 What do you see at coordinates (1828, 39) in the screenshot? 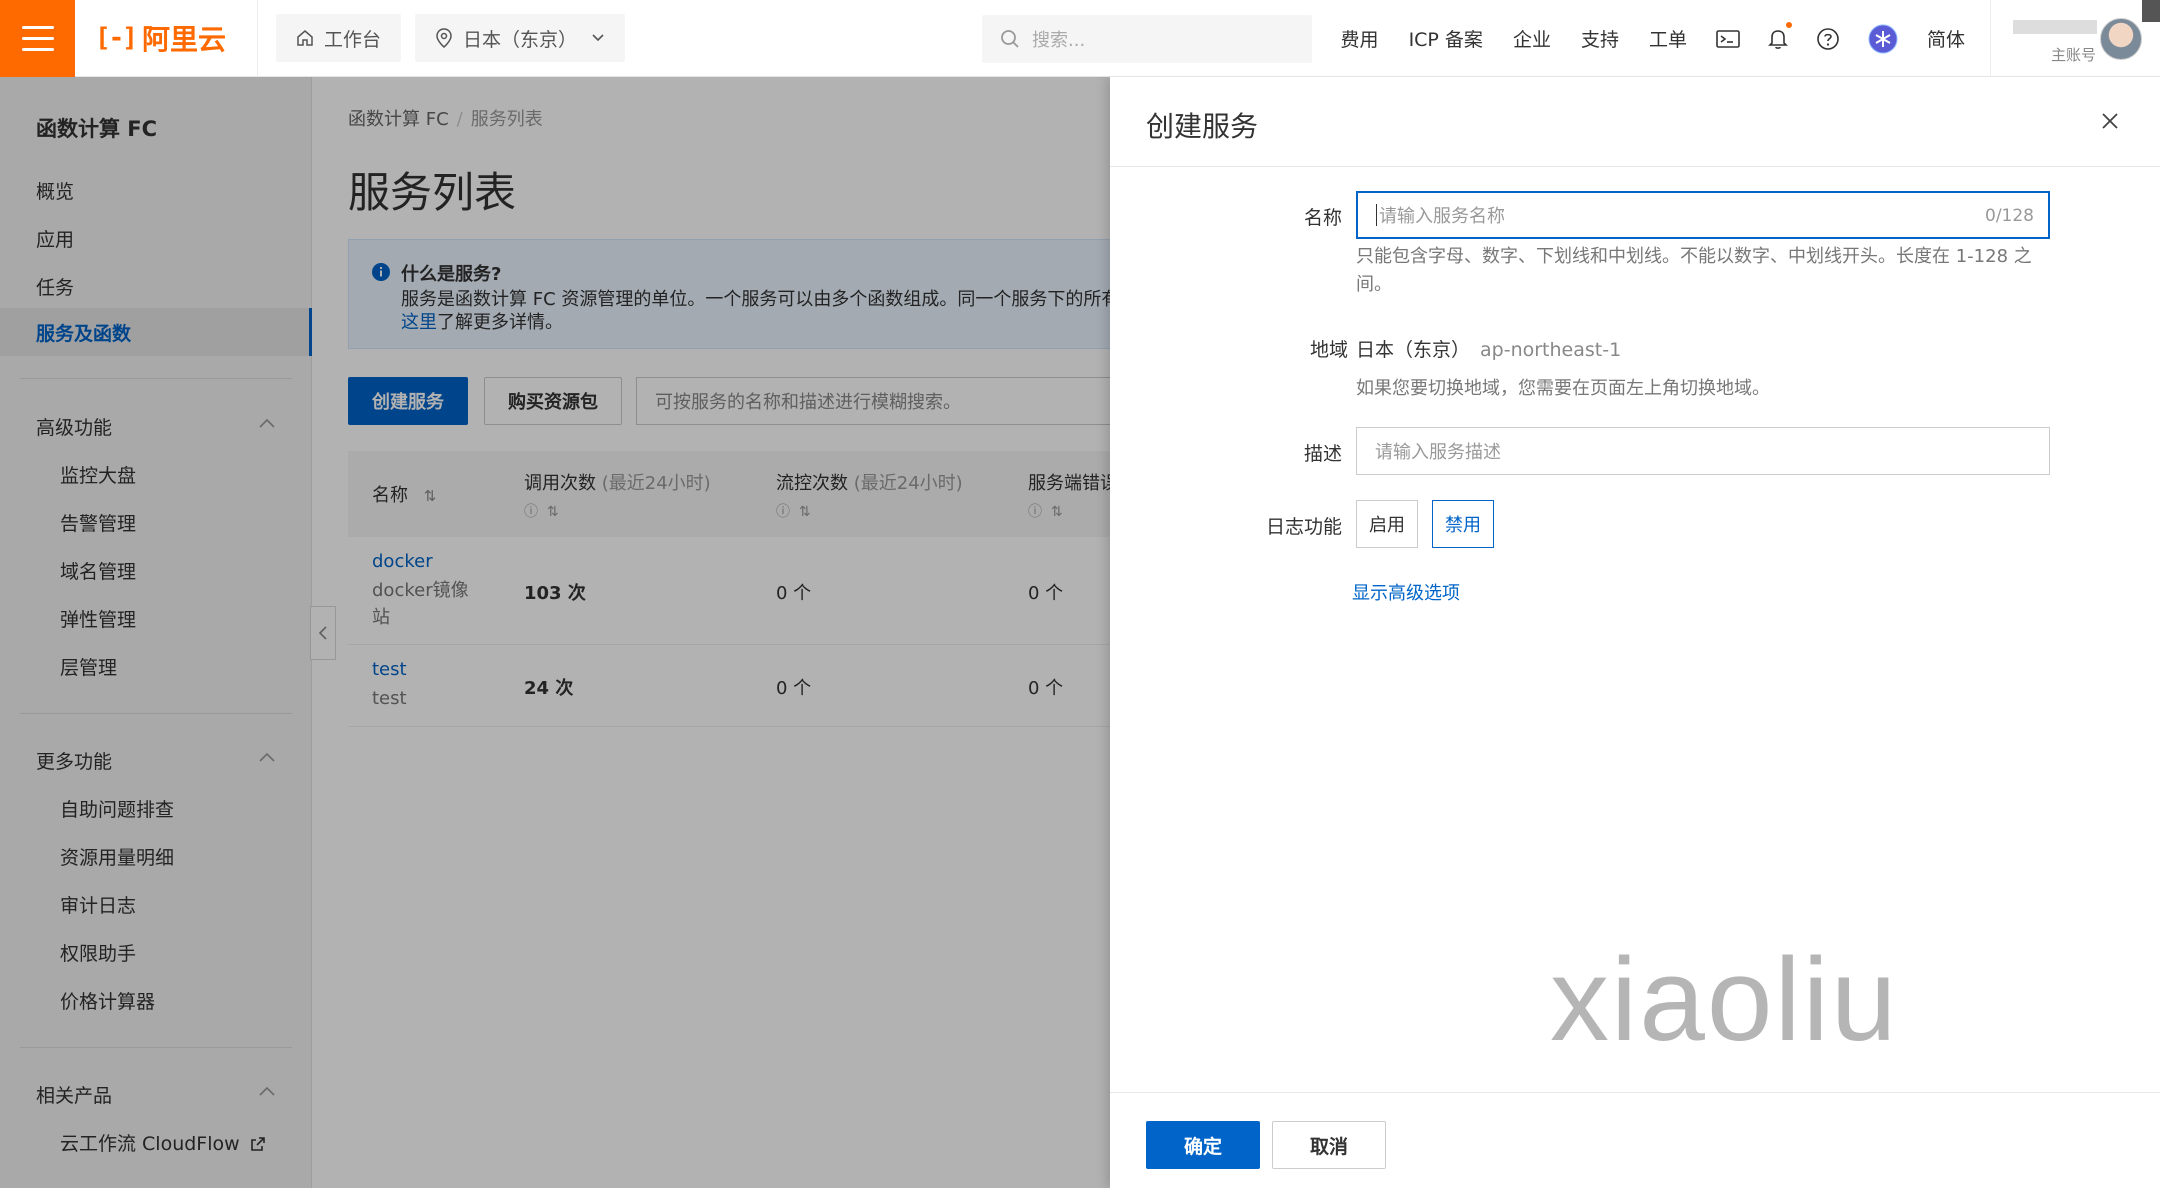
I see `help-icon` at bounding box center [1828, 39].